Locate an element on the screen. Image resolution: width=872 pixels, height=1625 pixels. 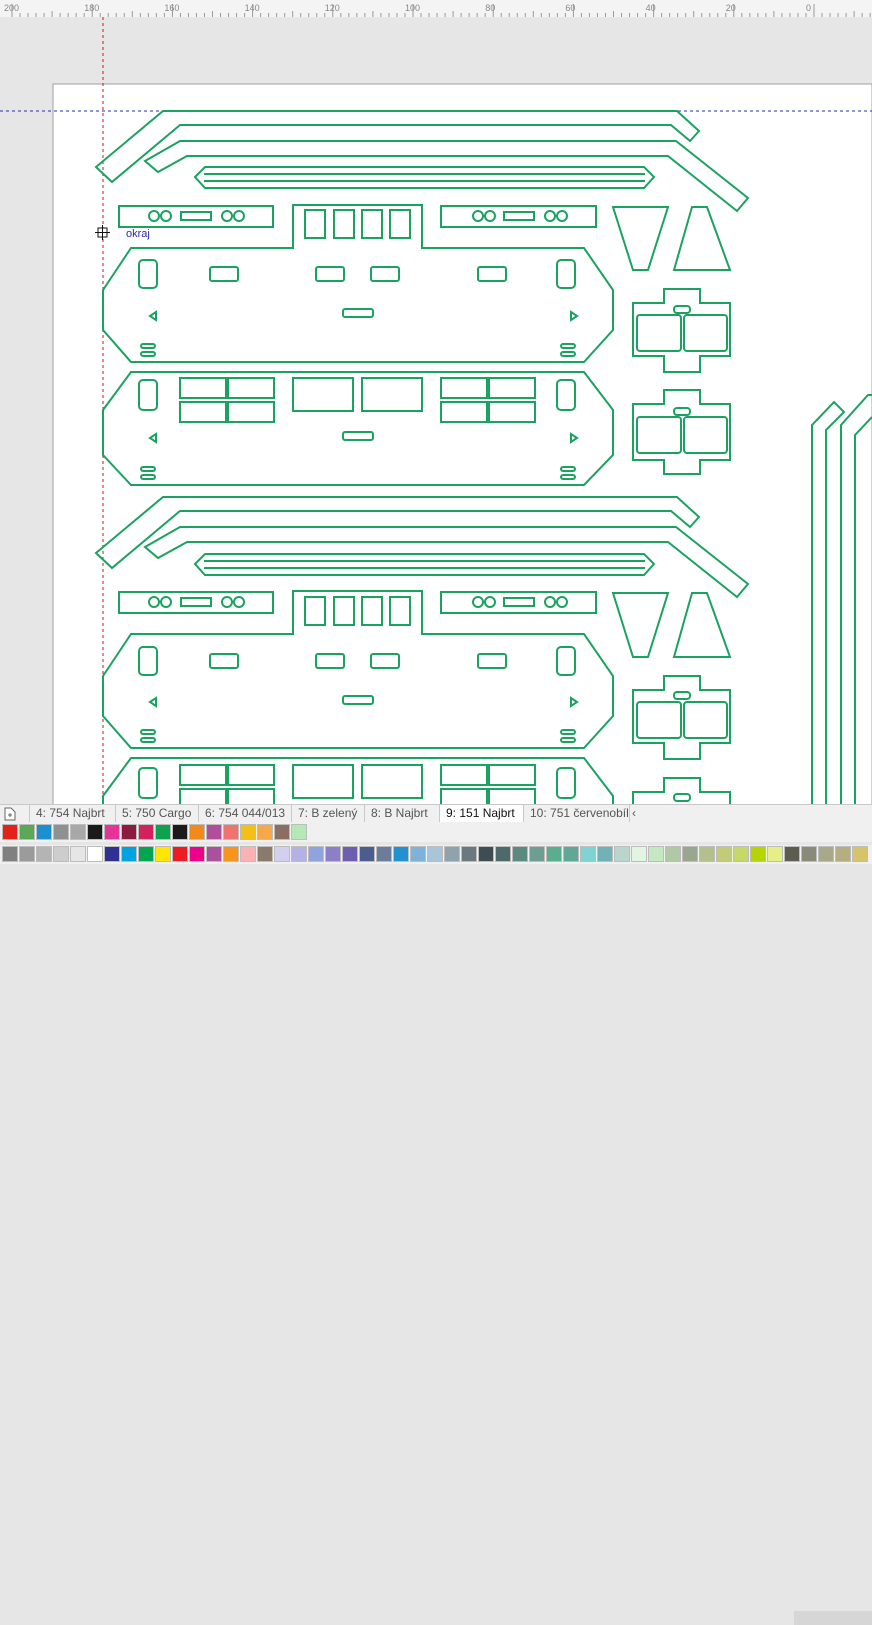
ruler-label: 20 is located at coordinates (731, 8).